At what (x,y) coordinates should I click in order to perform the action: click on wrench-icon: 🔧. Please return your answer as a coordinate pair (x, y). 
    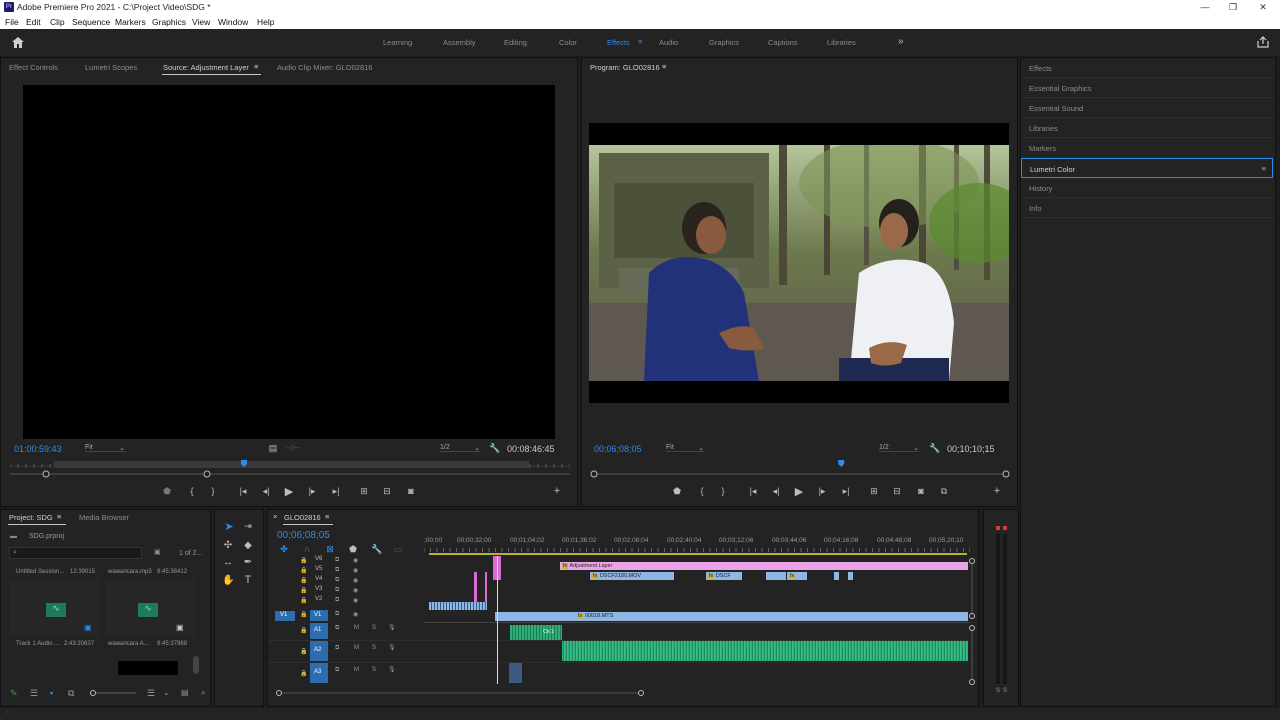
    Looking at the image, I should click on (494, 448).